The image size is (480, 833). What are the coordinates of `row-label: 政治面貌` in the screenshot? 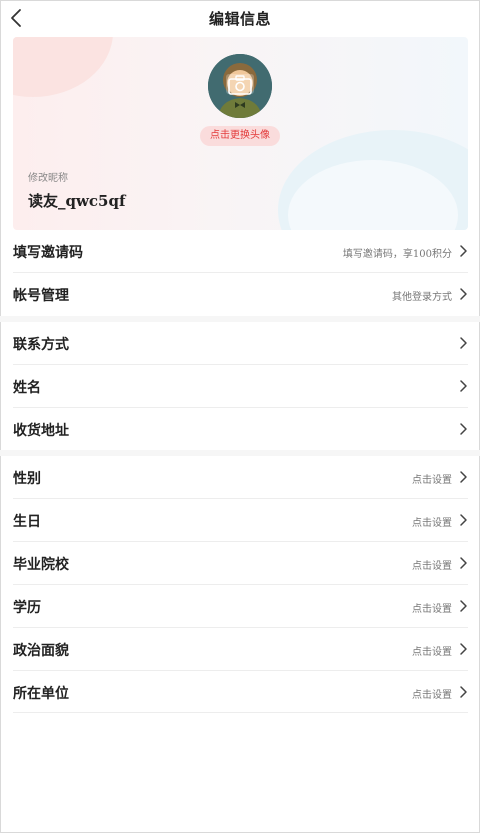 It's located at (41, 651).